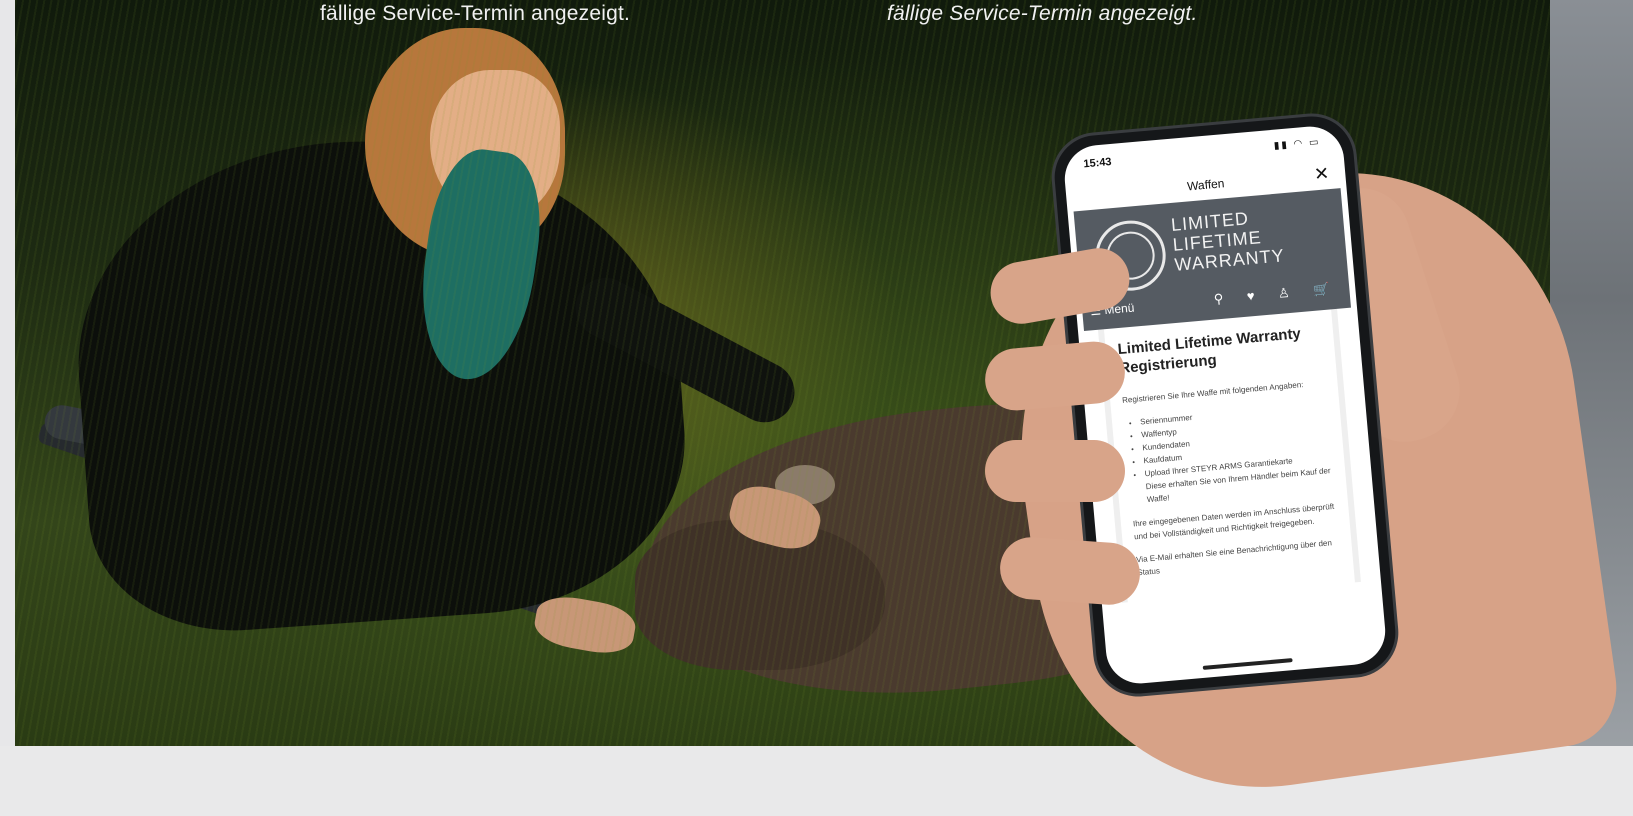  What do you see at coordinates (495, 145) in the screenshot?
I see `hunter-face` at bounding box center [495, 145].